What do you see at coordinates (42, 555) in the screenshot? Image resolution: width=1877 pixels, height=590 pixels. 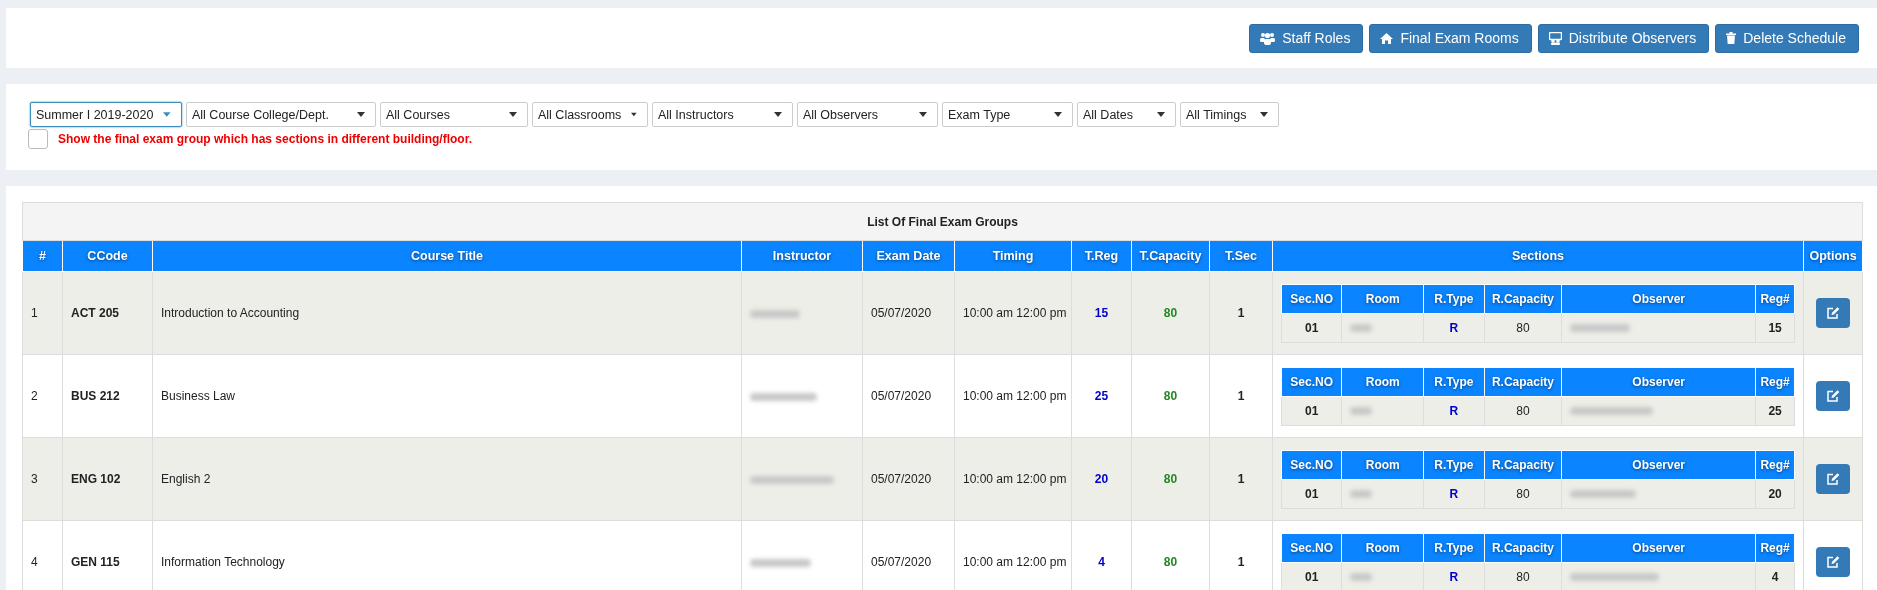 I see `table-cell: 4` at bounding box center [42, 555].